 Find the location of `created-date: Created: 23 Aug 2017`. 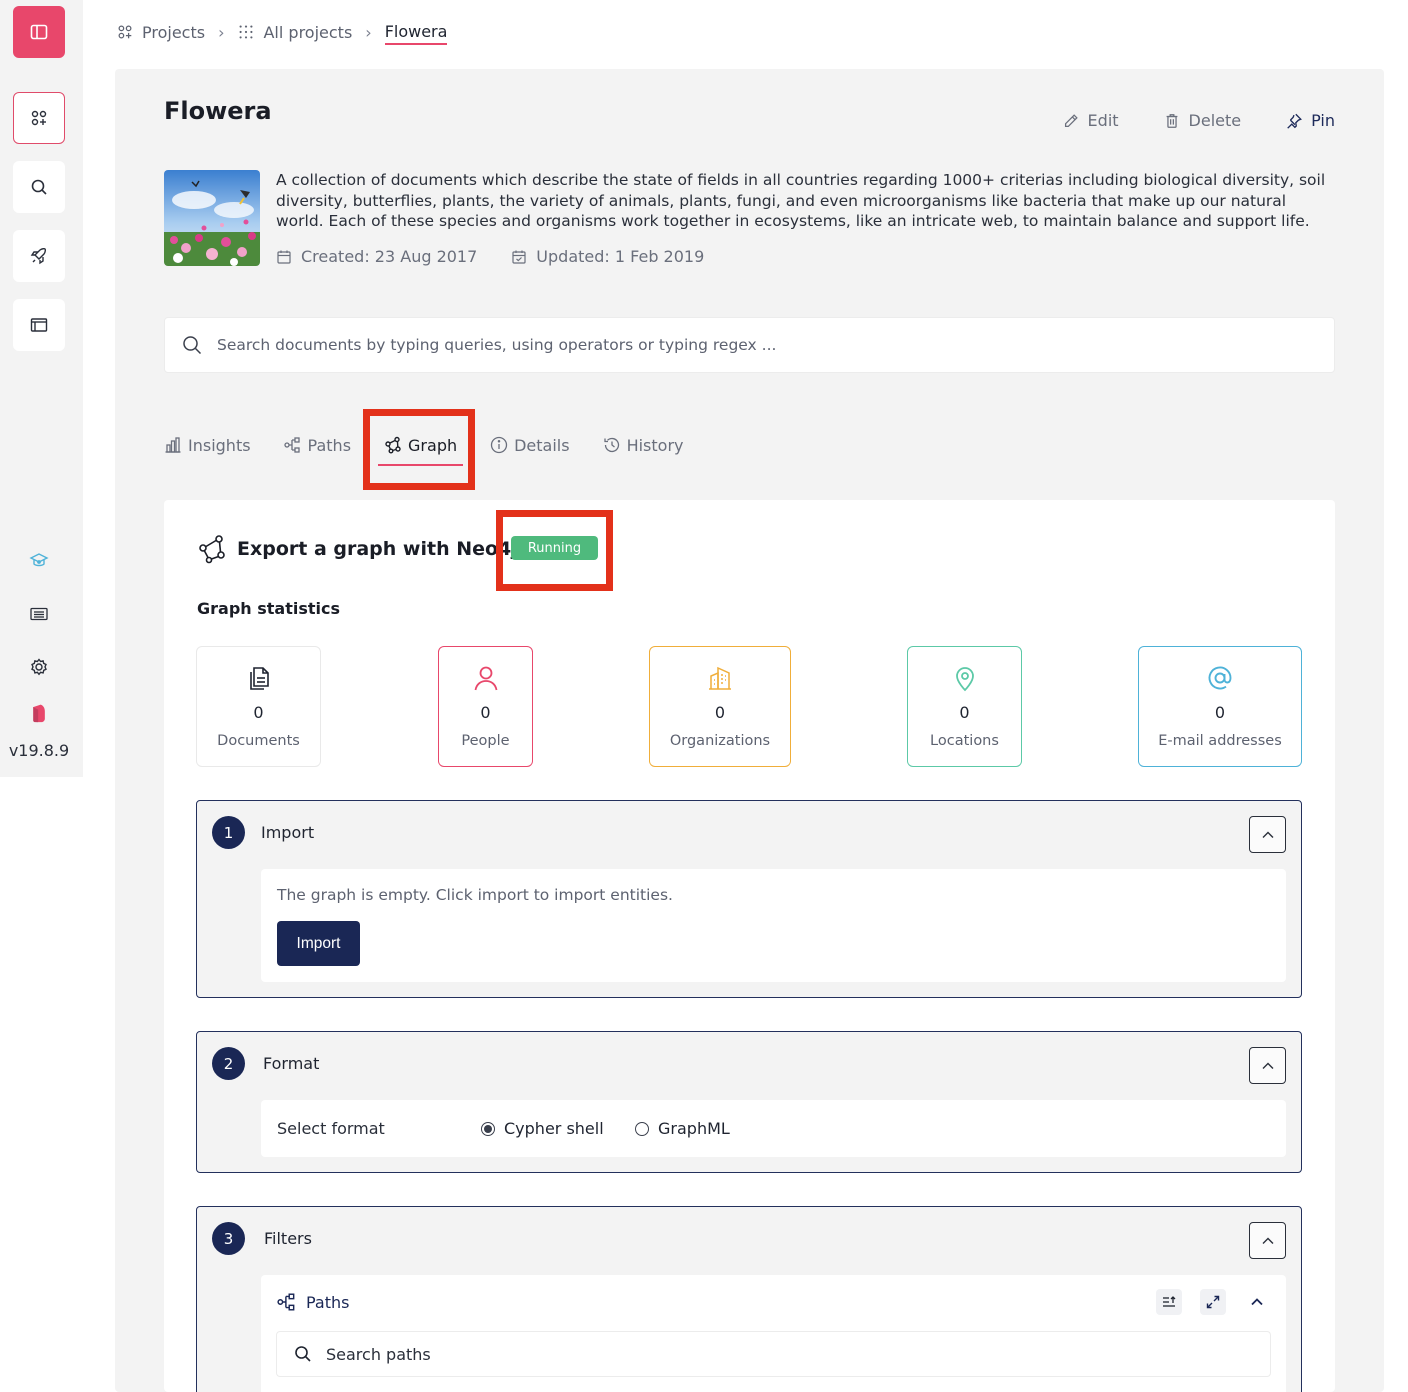

created-date: Created: 23 Aug 2017 is located at coordinates (376, 256).